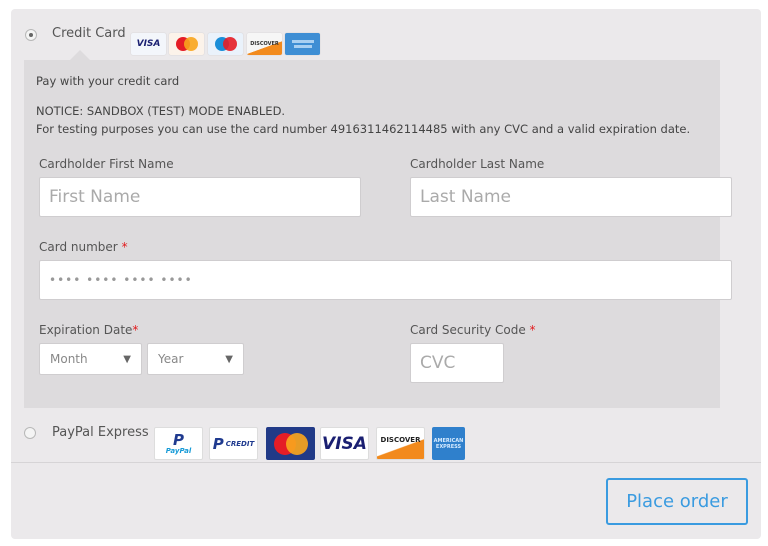  I want to click on maestro-circles-icon, so click(225, 44).